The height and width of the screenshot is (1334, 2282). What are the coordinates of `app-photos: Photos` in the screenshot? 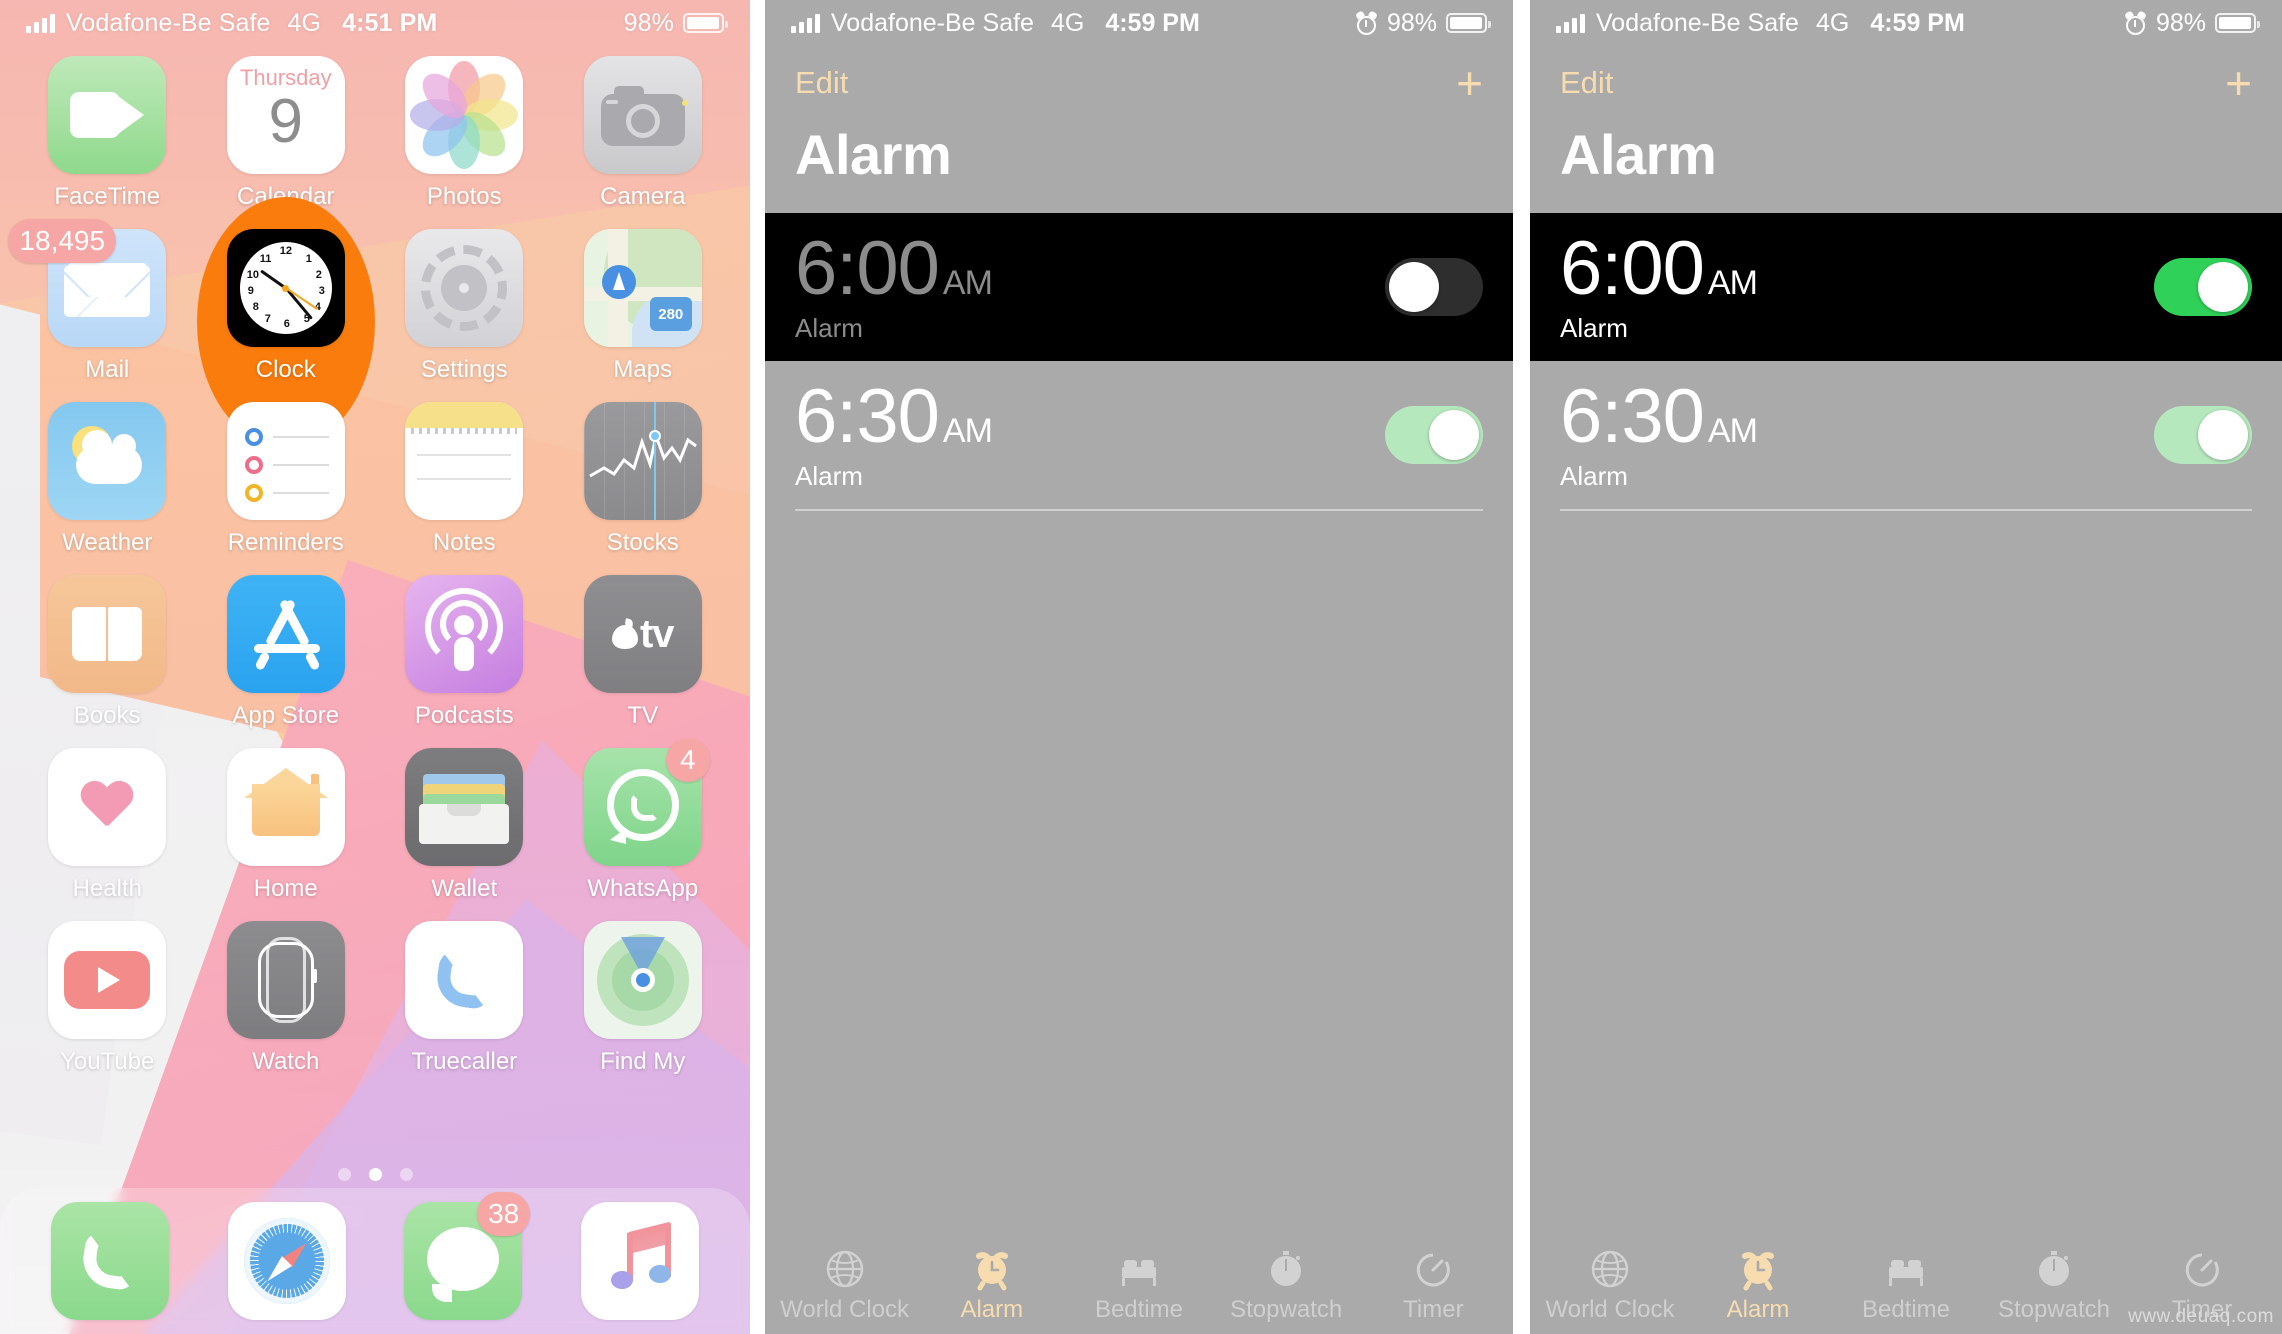 It's located at (464, 133).